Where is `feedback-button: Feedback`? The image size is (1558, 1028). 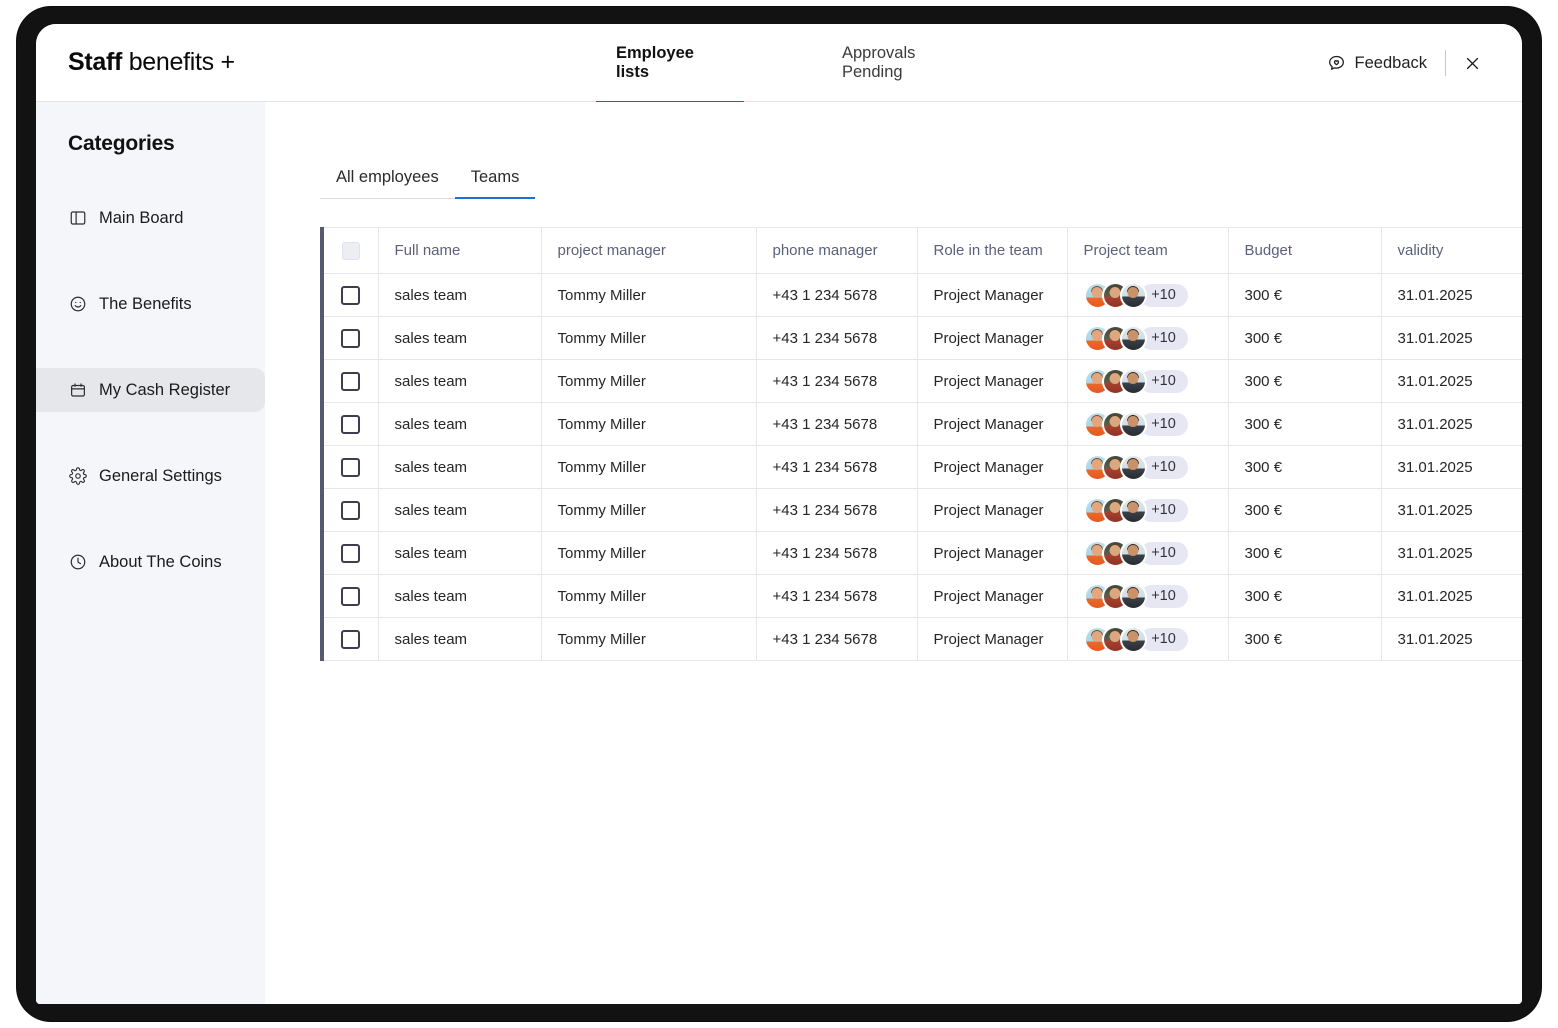
feedback-button: Feedback is located at coordinates (1386, 63).